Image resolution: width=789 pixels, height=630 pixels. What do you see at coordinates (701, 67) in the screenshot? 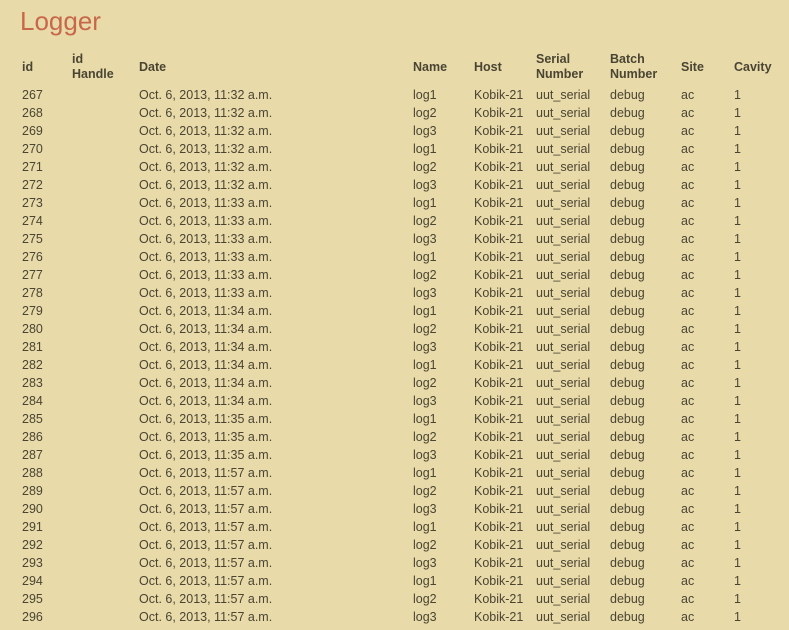
I see `column-header-site: Site` at bounding box center [701, 67].